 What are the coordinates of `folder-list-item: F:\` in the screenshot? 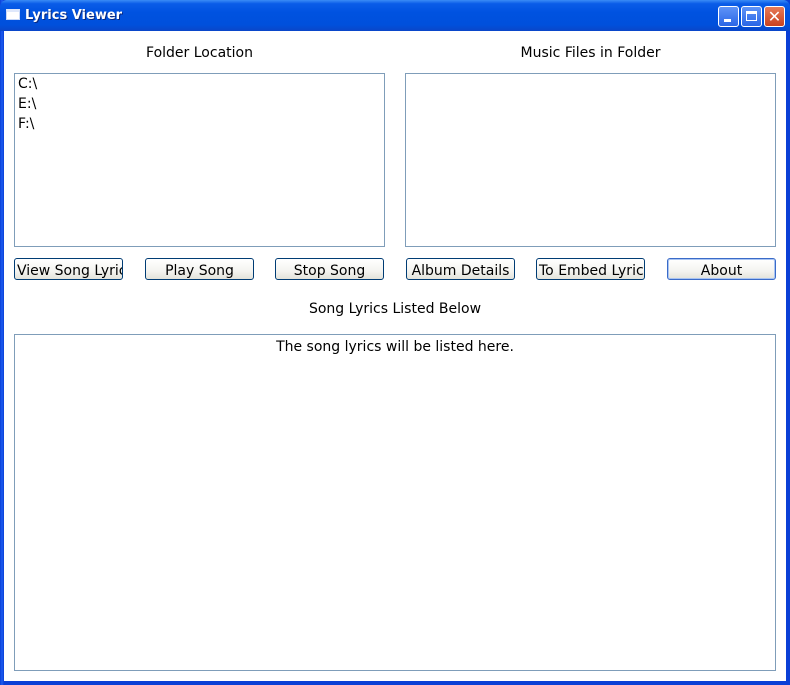 It's located at (199, 124).